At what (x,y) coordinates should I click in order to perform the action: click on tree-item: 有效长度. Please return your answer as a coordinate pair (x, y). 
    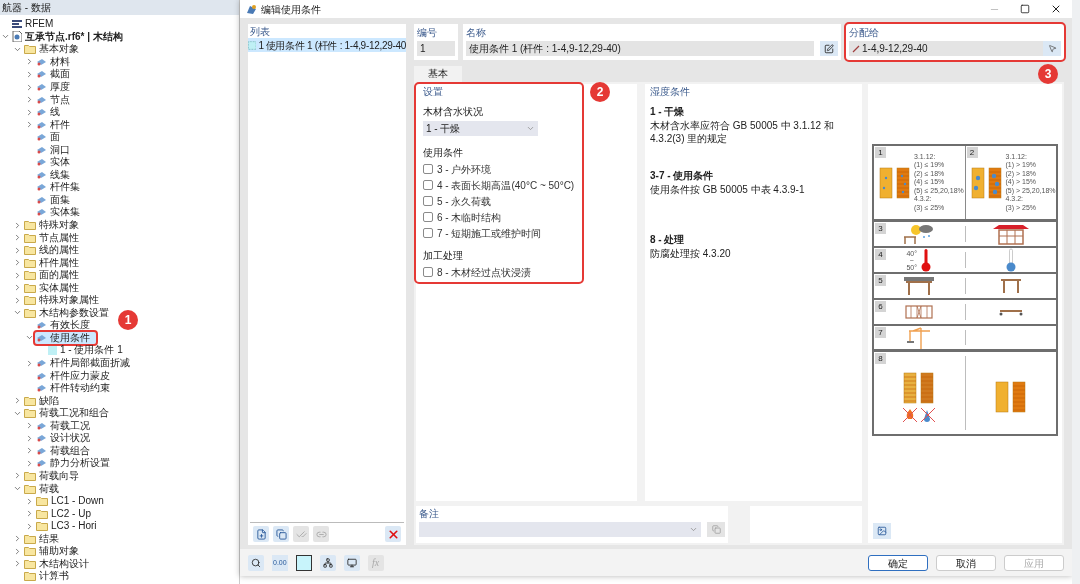
    Looking at the image, I should click on (65, 325).